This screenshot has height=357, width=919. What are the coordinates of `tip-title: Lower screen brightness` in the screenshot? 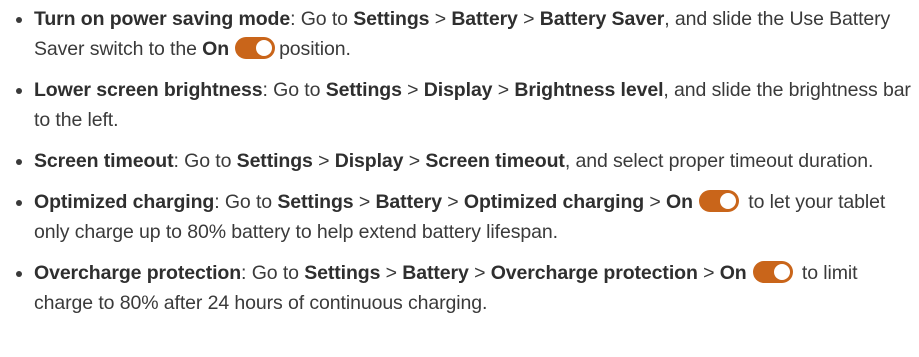 It's located at (148, 90).